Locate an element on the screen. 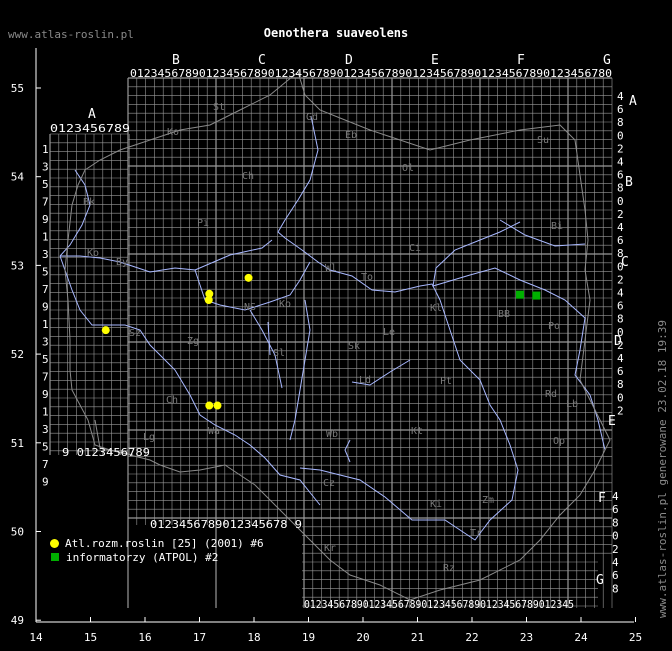 This screenshot has height=651, width=672. region-label: Lg is located at coordinates (149, 437).